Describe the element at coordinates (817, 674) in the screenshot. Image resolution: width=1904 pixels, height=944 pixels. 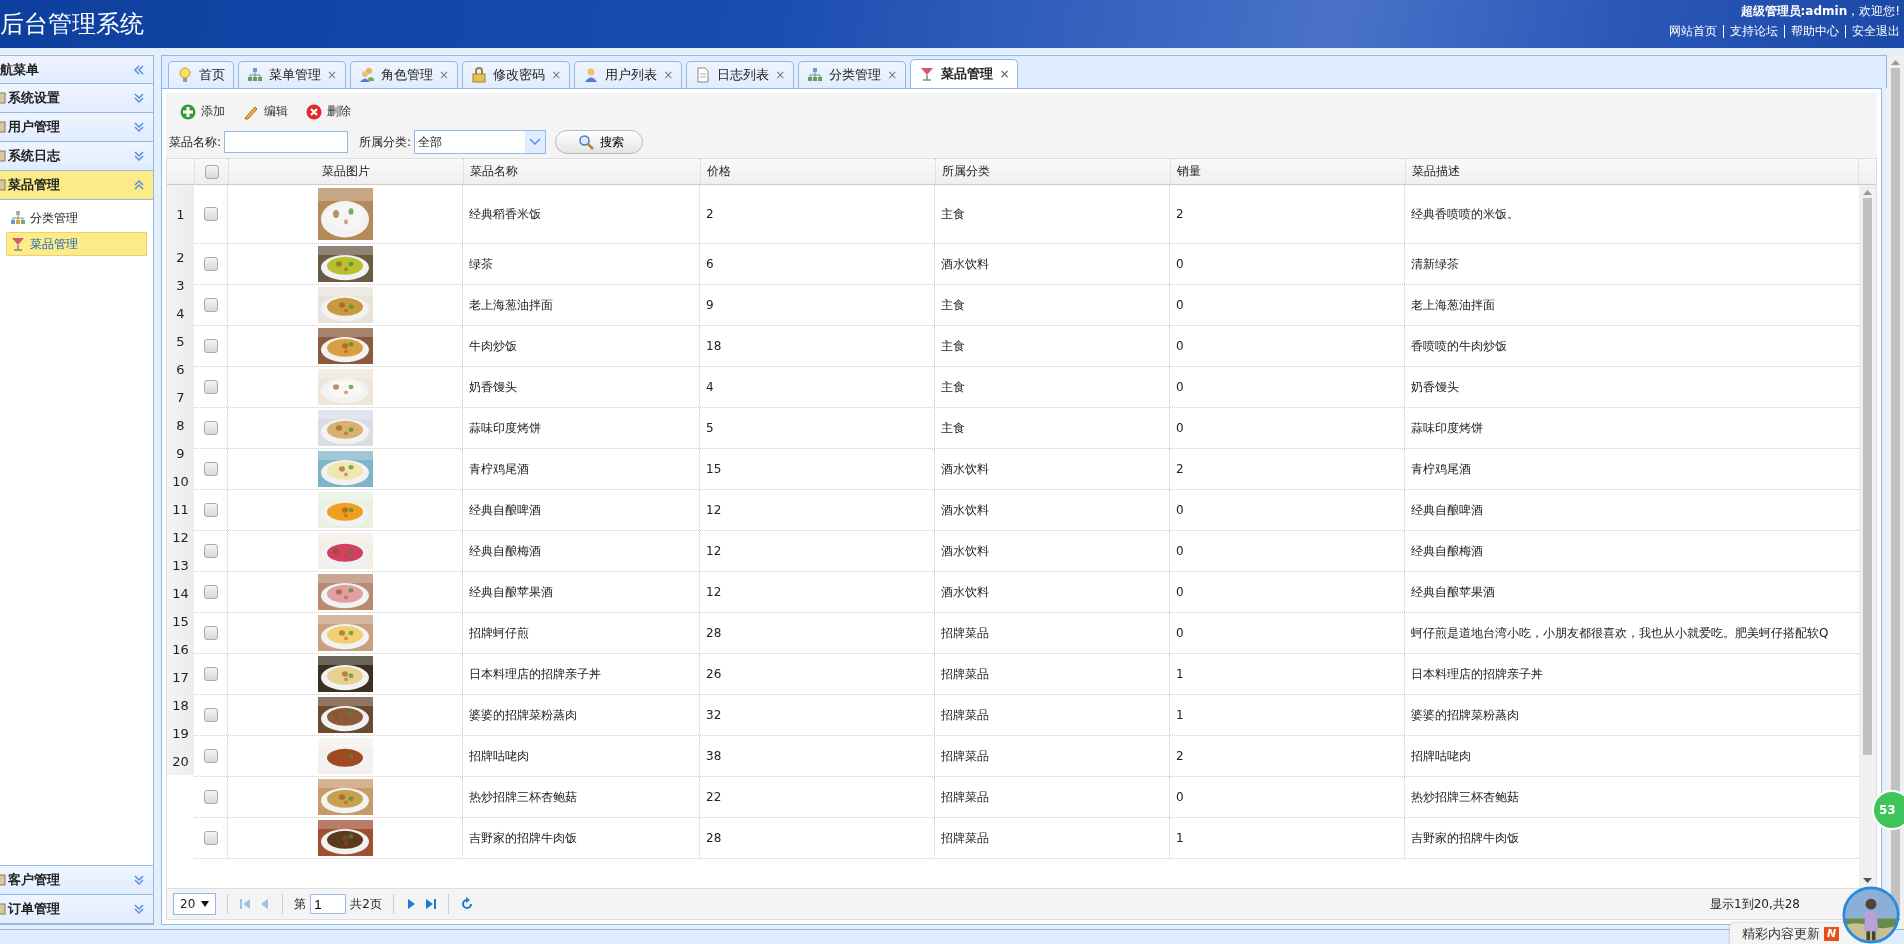
I see `table-cell: 26` at that location.